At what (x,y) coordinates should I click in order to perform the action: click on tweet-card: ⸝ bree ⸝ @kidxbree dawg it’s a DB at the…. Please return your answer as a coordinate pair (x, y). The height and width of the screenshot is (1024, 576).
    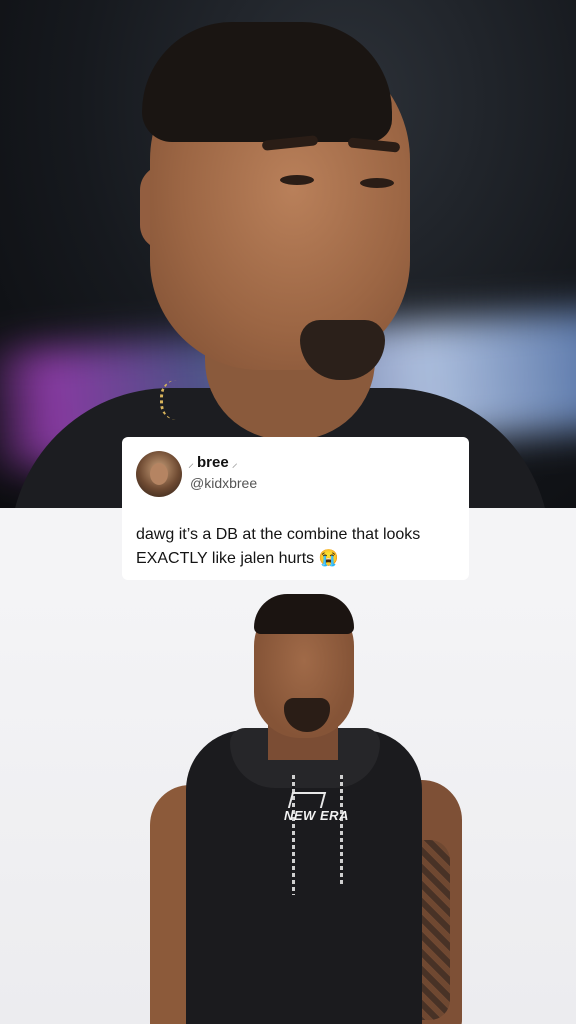
    Looking at the image, I should click on (295, 508).